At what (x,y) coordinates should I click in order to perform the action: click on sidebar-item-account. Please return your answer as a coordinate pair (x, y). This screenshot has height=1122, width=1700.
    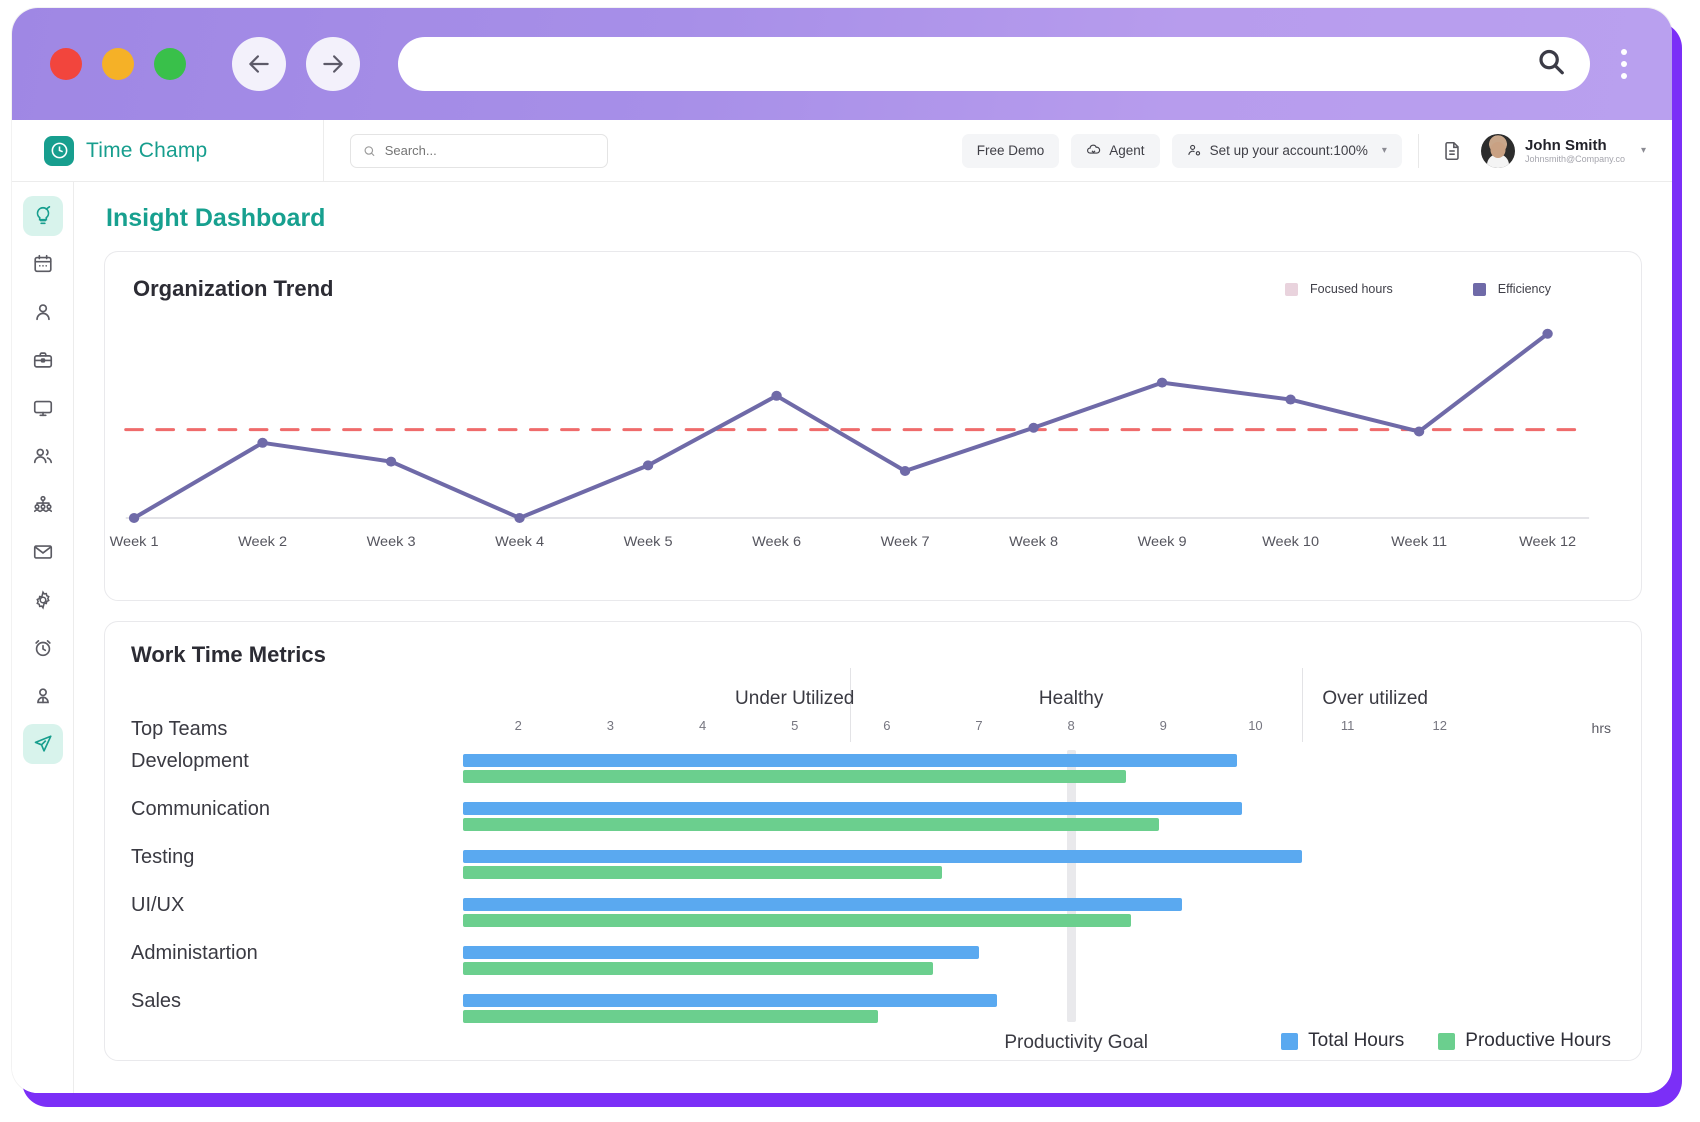
    Looking at the image, I should click on (43, 696).